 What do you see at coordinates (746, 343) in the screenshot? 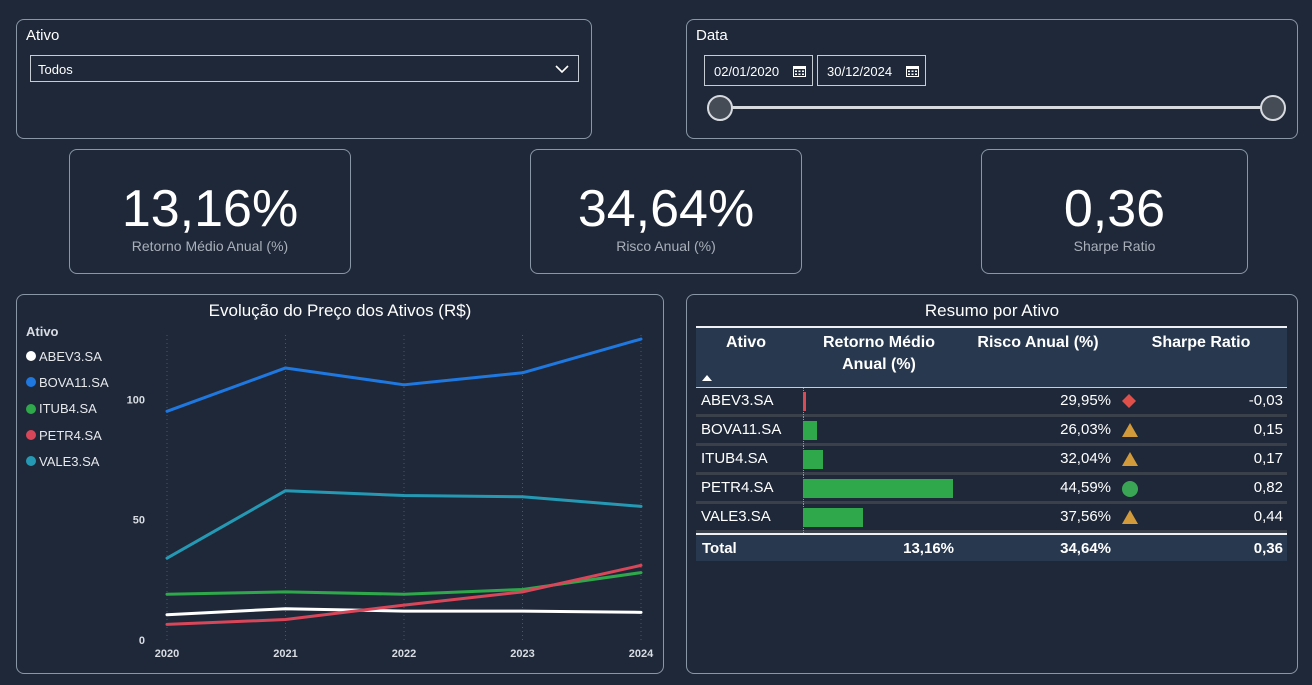
I see `header-ativo: Ativo` at bounding box center [746, 343].